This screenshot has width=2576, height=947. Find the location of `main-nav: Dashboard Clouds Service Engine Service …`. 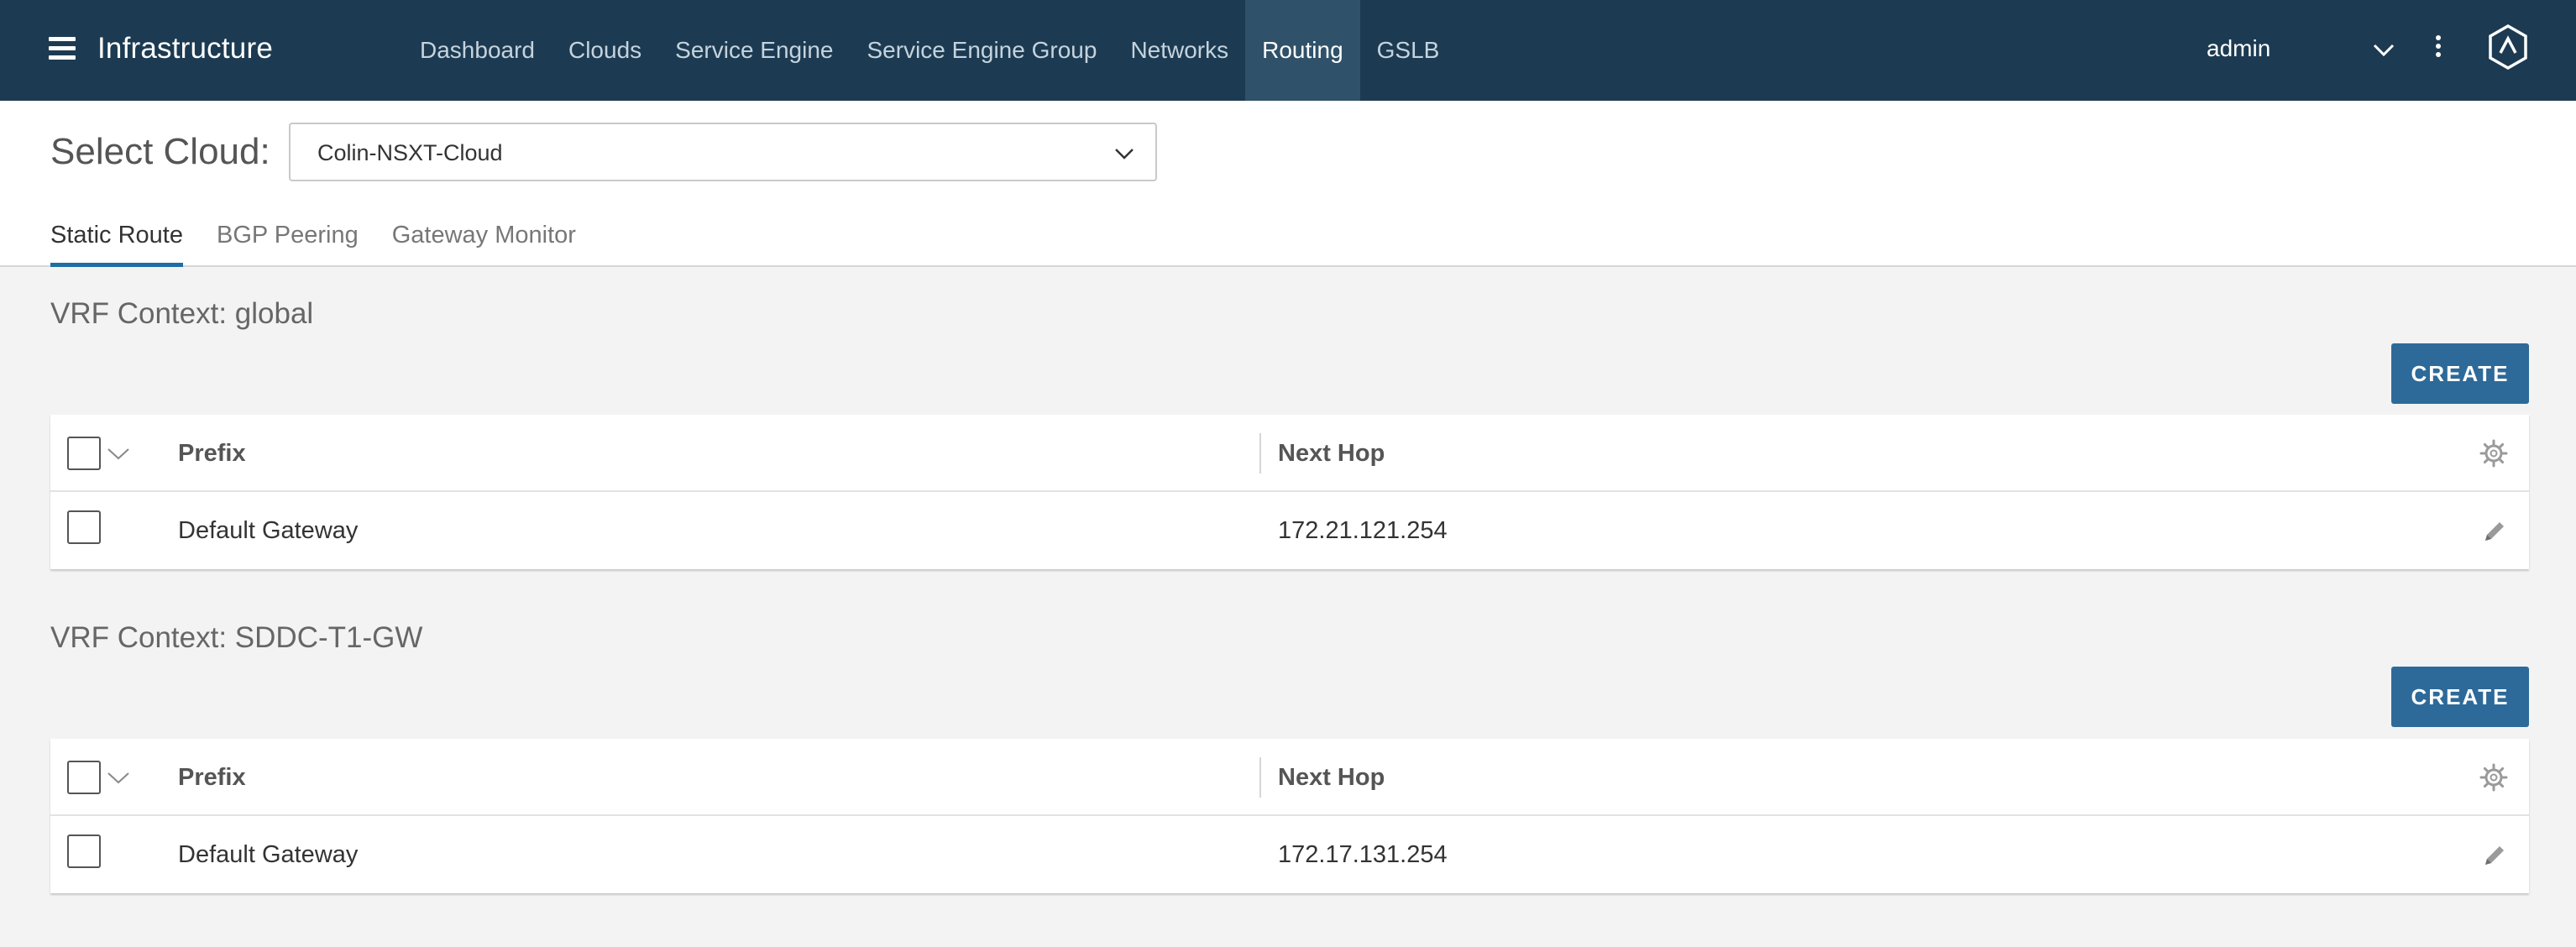

main-nav: Dashboard Clouds Service Engine Service … is located at coordinates (930, 50).